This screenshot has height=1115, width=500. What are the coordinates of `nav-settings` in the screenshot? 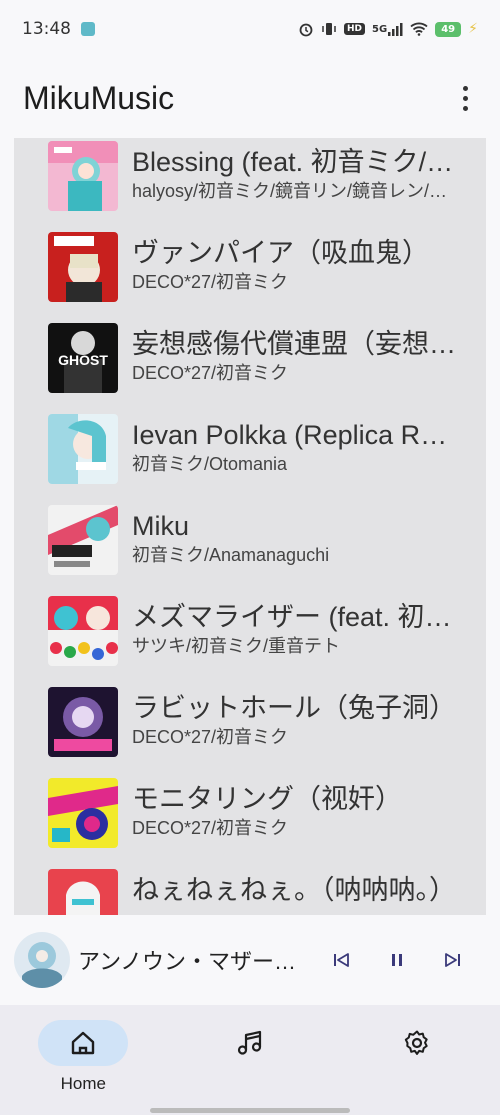 It's located at (416, 1060).